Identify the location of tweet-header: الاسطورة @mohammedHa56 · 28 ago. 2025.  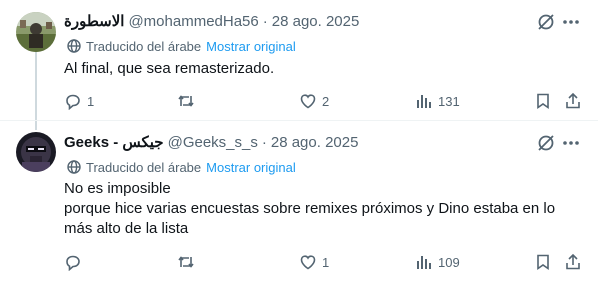
(211, 21).